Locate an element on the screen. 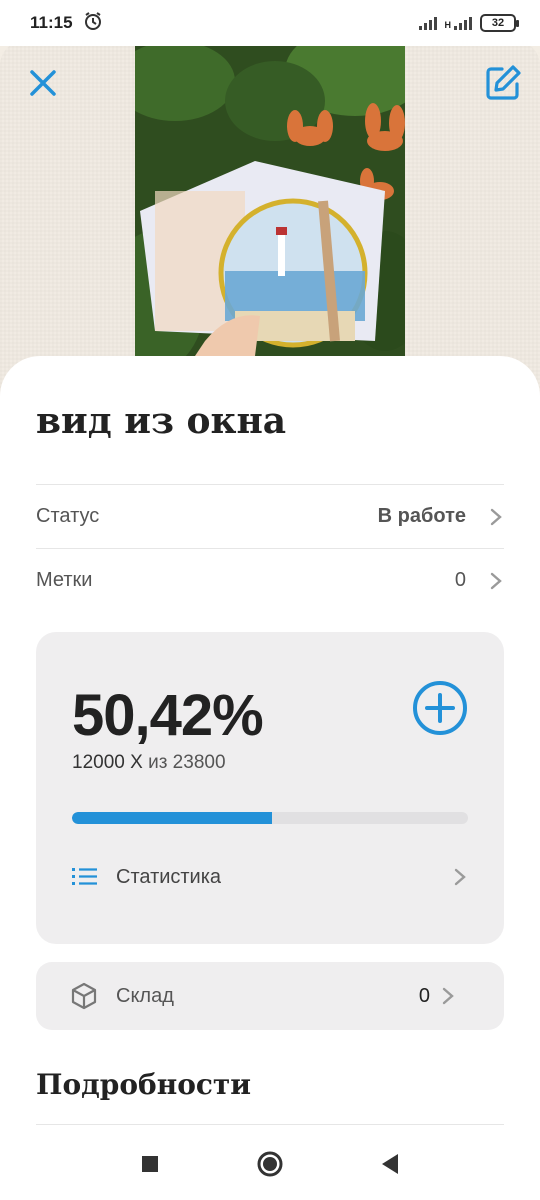 The width and height of the screenshot is (540, 1200). storage-row: Склад 0 is located at coordinates (270, 996).